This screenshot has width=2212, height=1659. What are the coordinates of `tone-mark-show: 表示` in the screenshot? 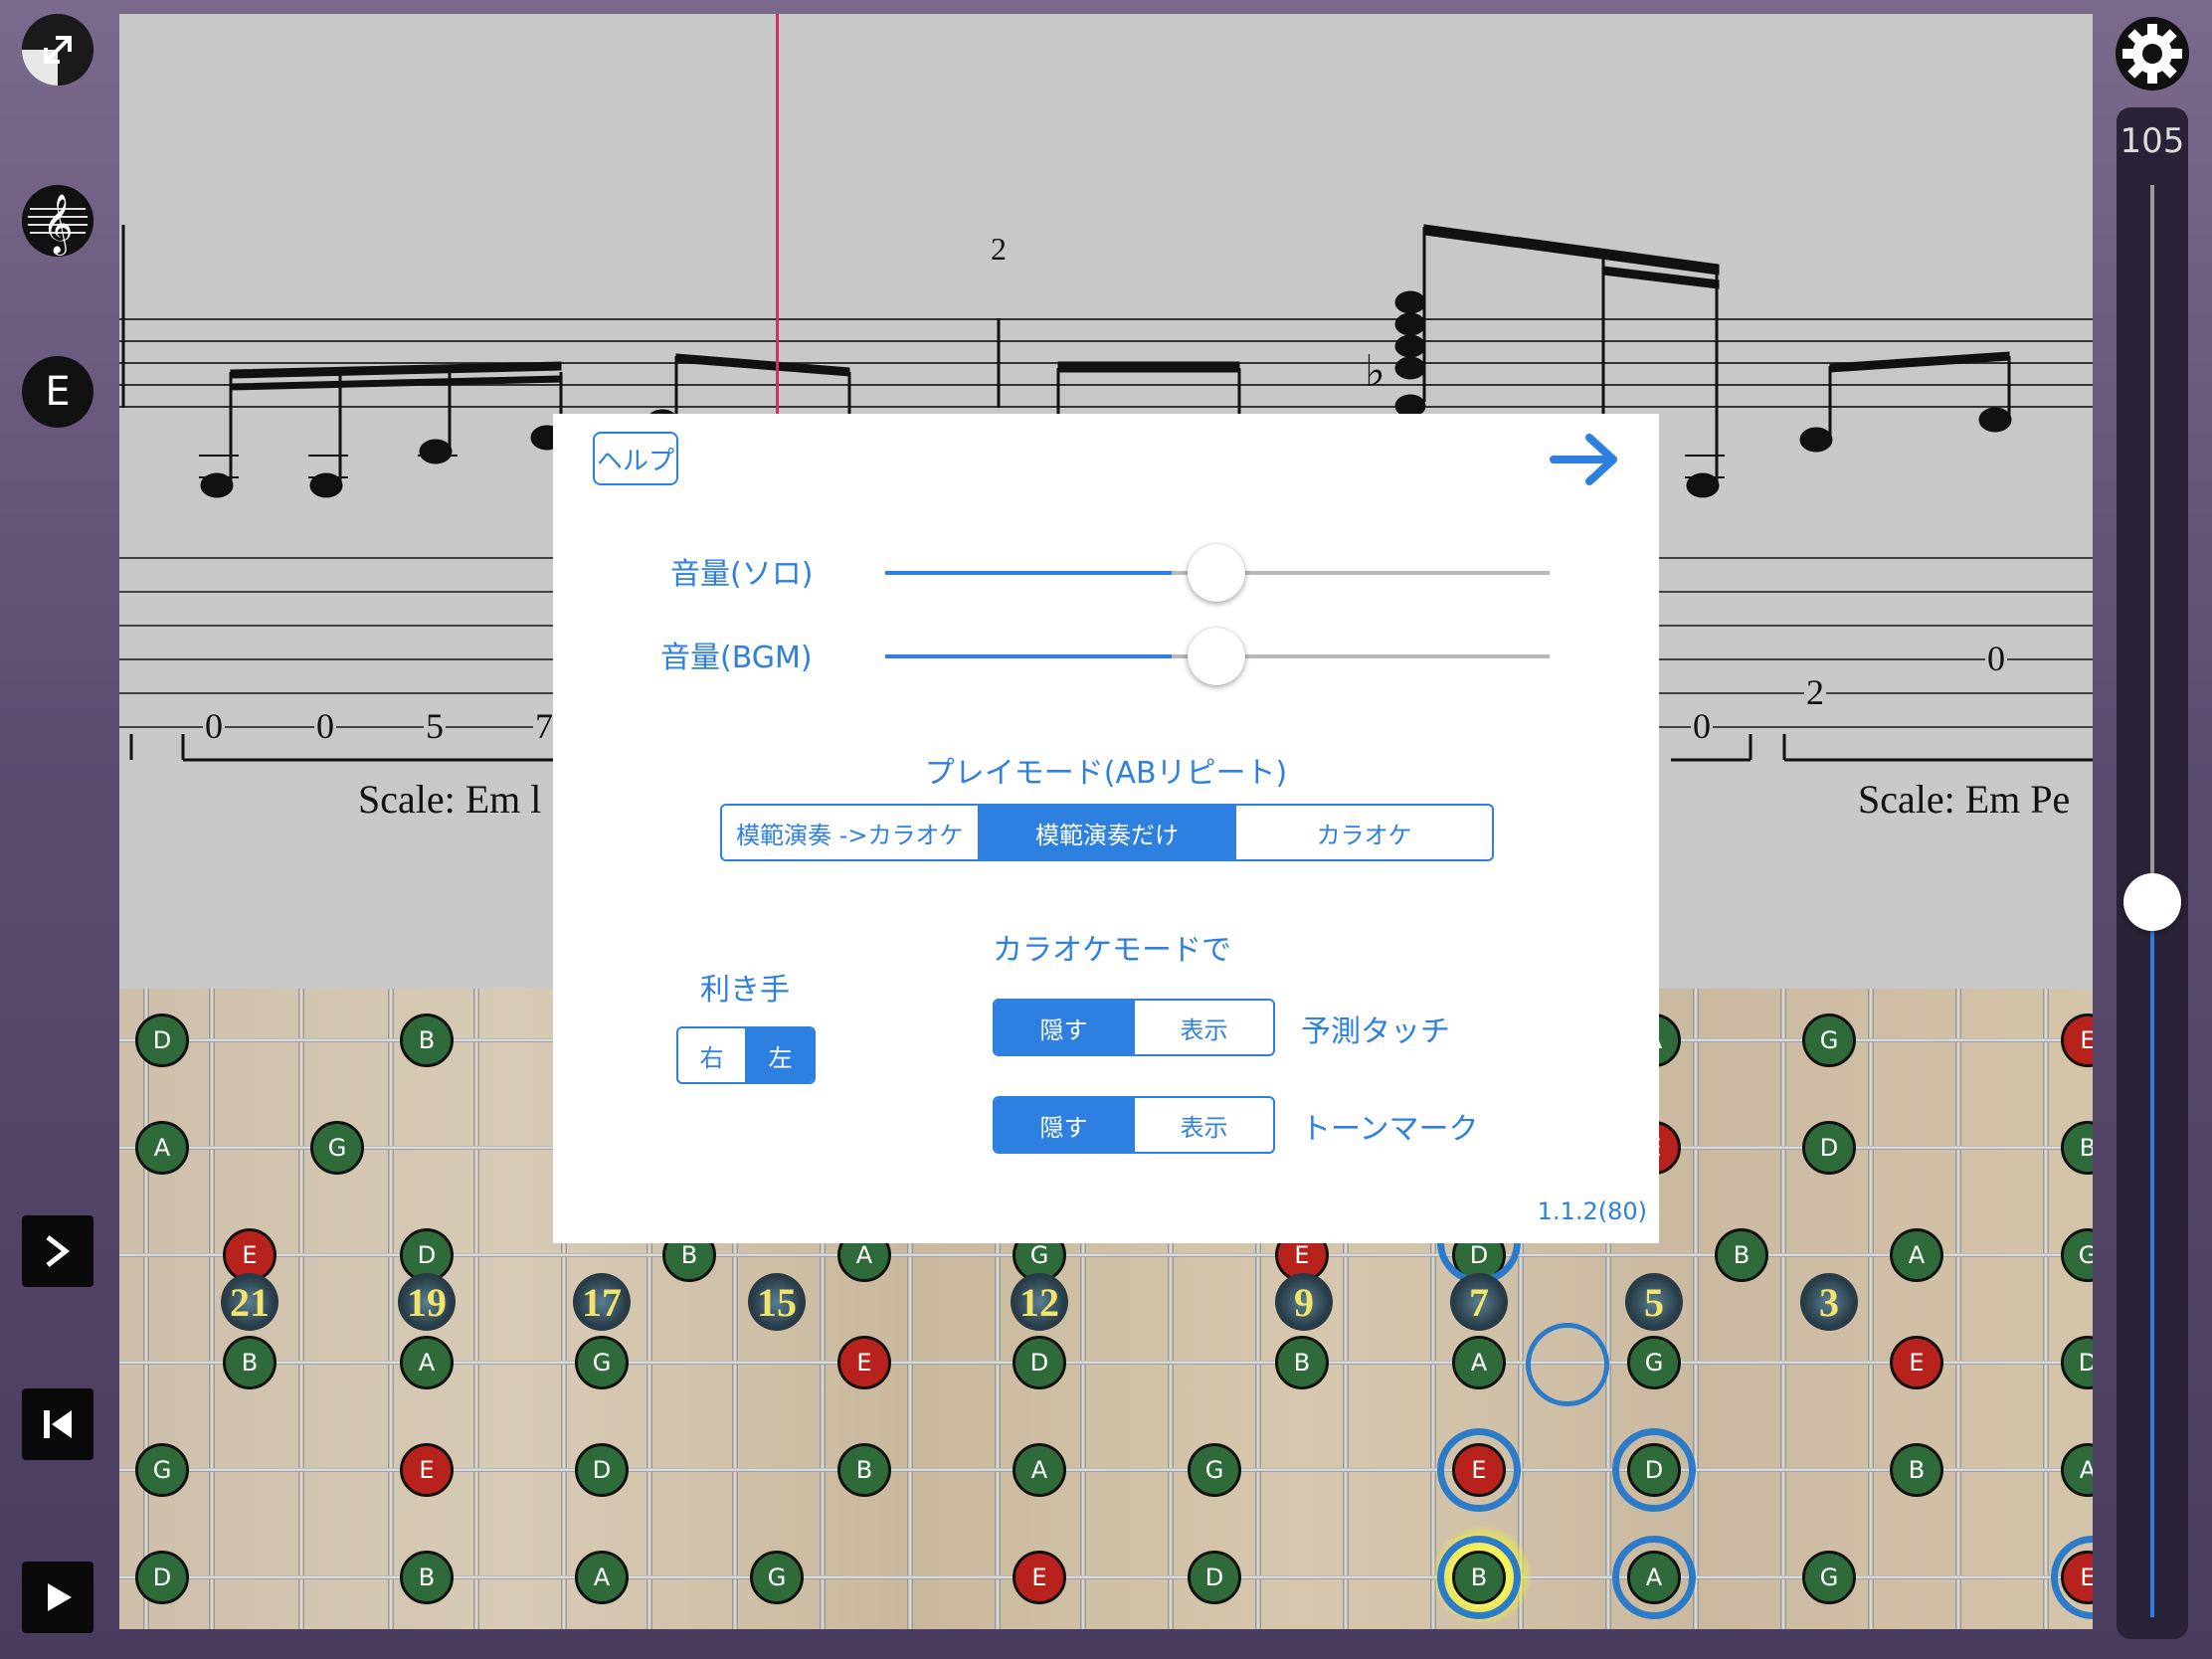 It's located at (1204, 1125).